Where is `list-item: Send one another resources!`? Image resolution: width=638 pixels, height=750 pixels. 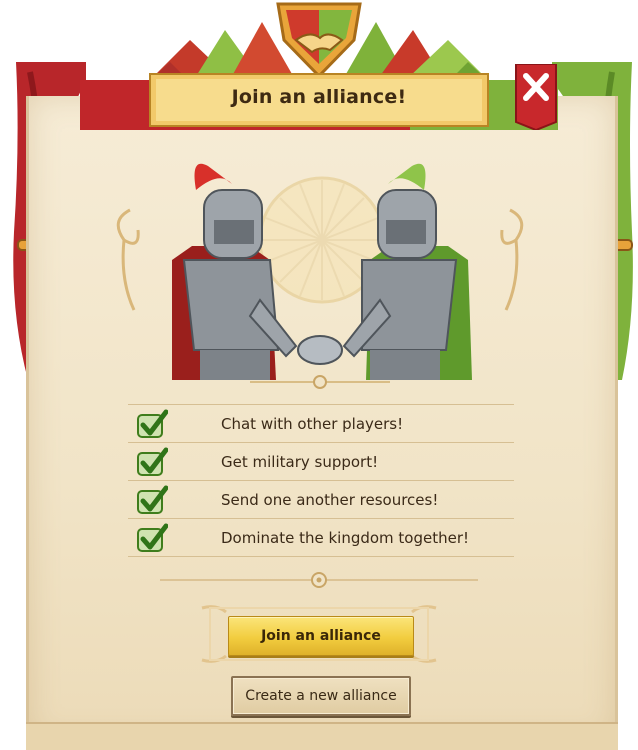 list-item: Send one another resources! is located at coordinates (321, 499).